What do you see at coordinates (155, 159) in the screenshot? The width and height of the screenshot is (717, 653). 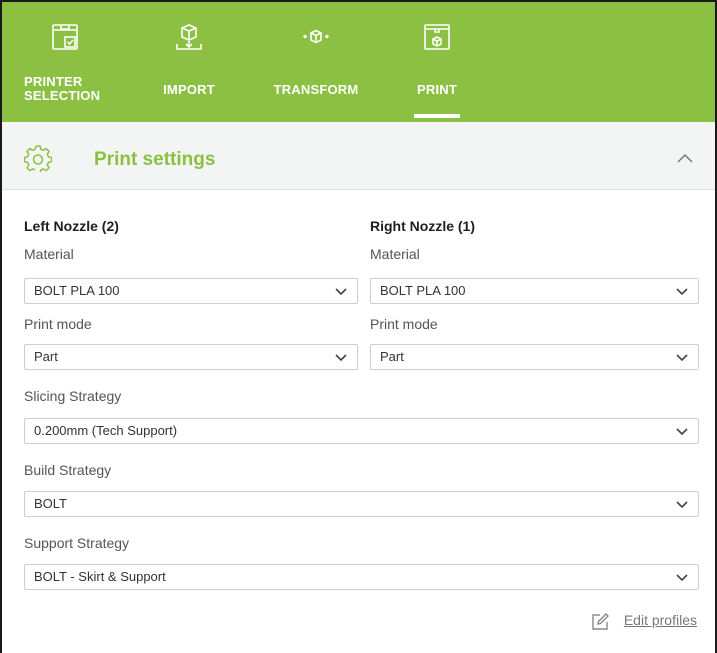 I see `panel-title: Print settings` at bounding box center [155, 159].